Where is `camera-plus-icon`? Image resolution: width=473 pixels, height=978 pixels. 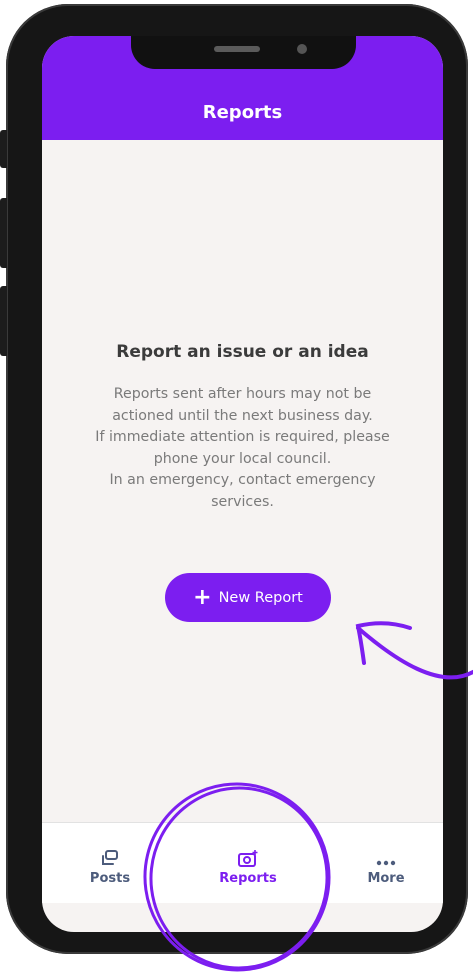 camera-plus-icon is located at coordinates (248, 859).